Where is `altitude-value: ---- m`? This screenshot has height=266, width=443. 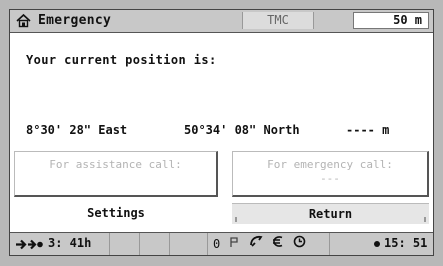
altitude-value: ---- m is located at coordinates (368, 130).